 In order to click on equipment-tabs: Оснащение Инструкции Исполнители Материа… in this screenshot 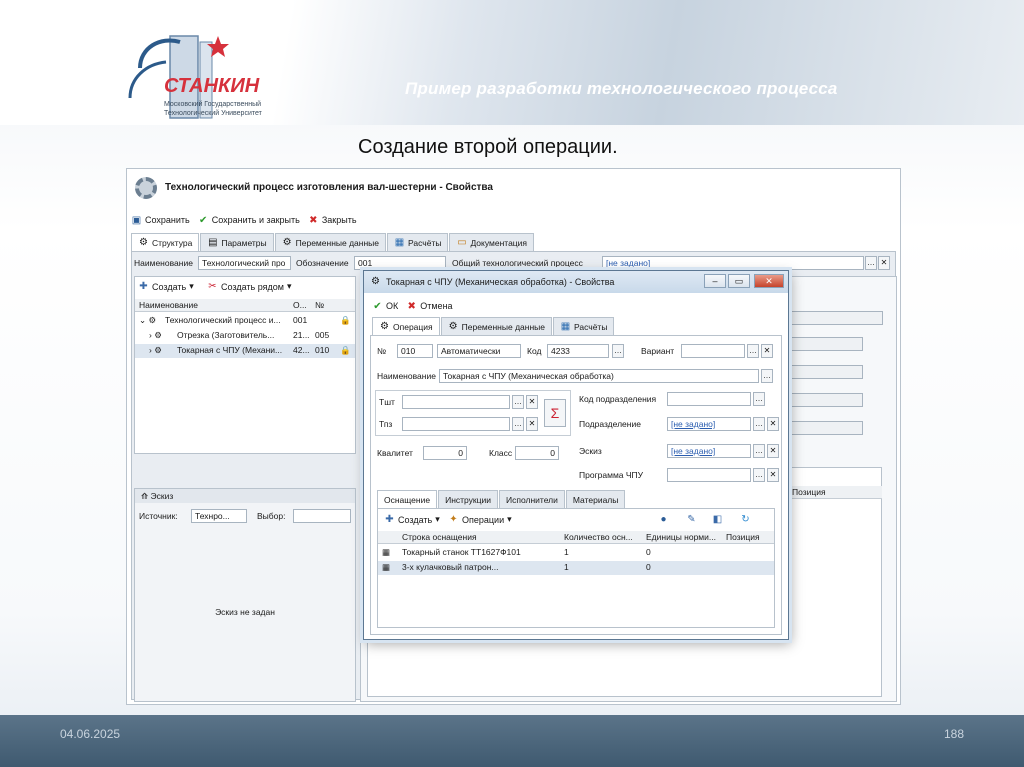, I will do `click(501, 499)`.